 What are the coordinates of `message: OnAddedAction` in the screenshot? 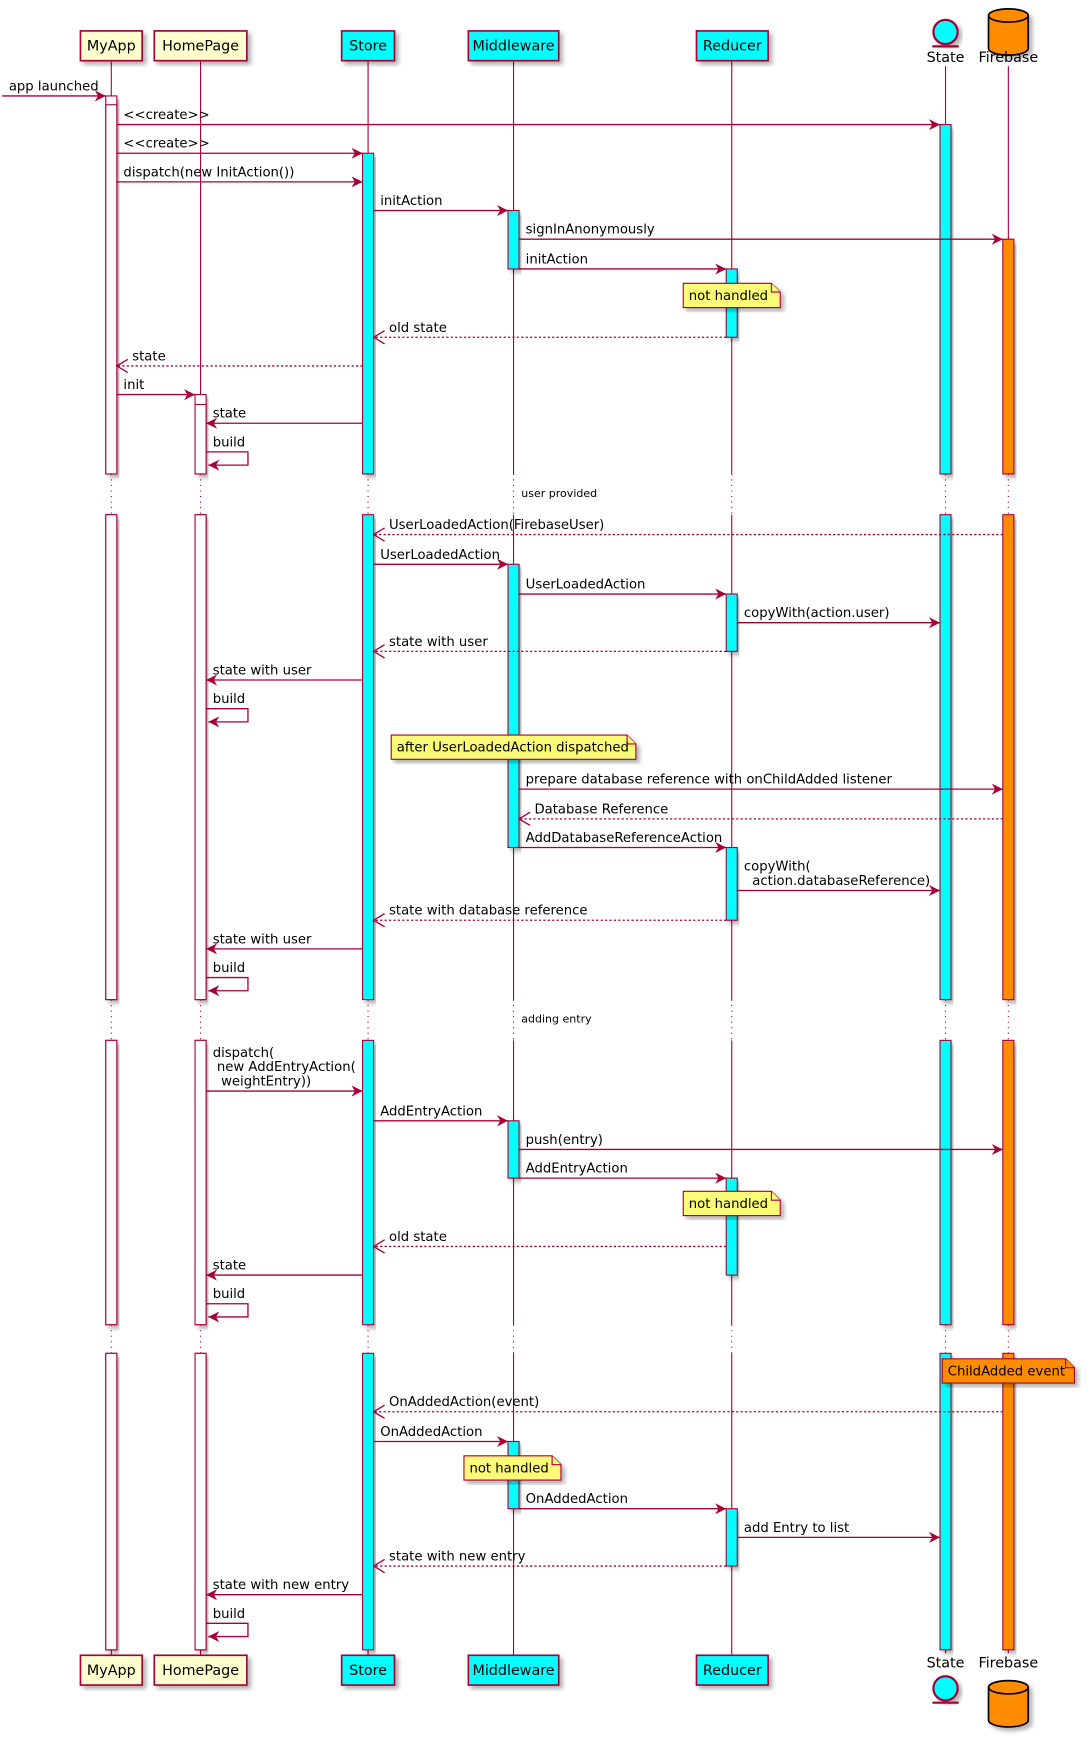 It's located at (441, 1436).